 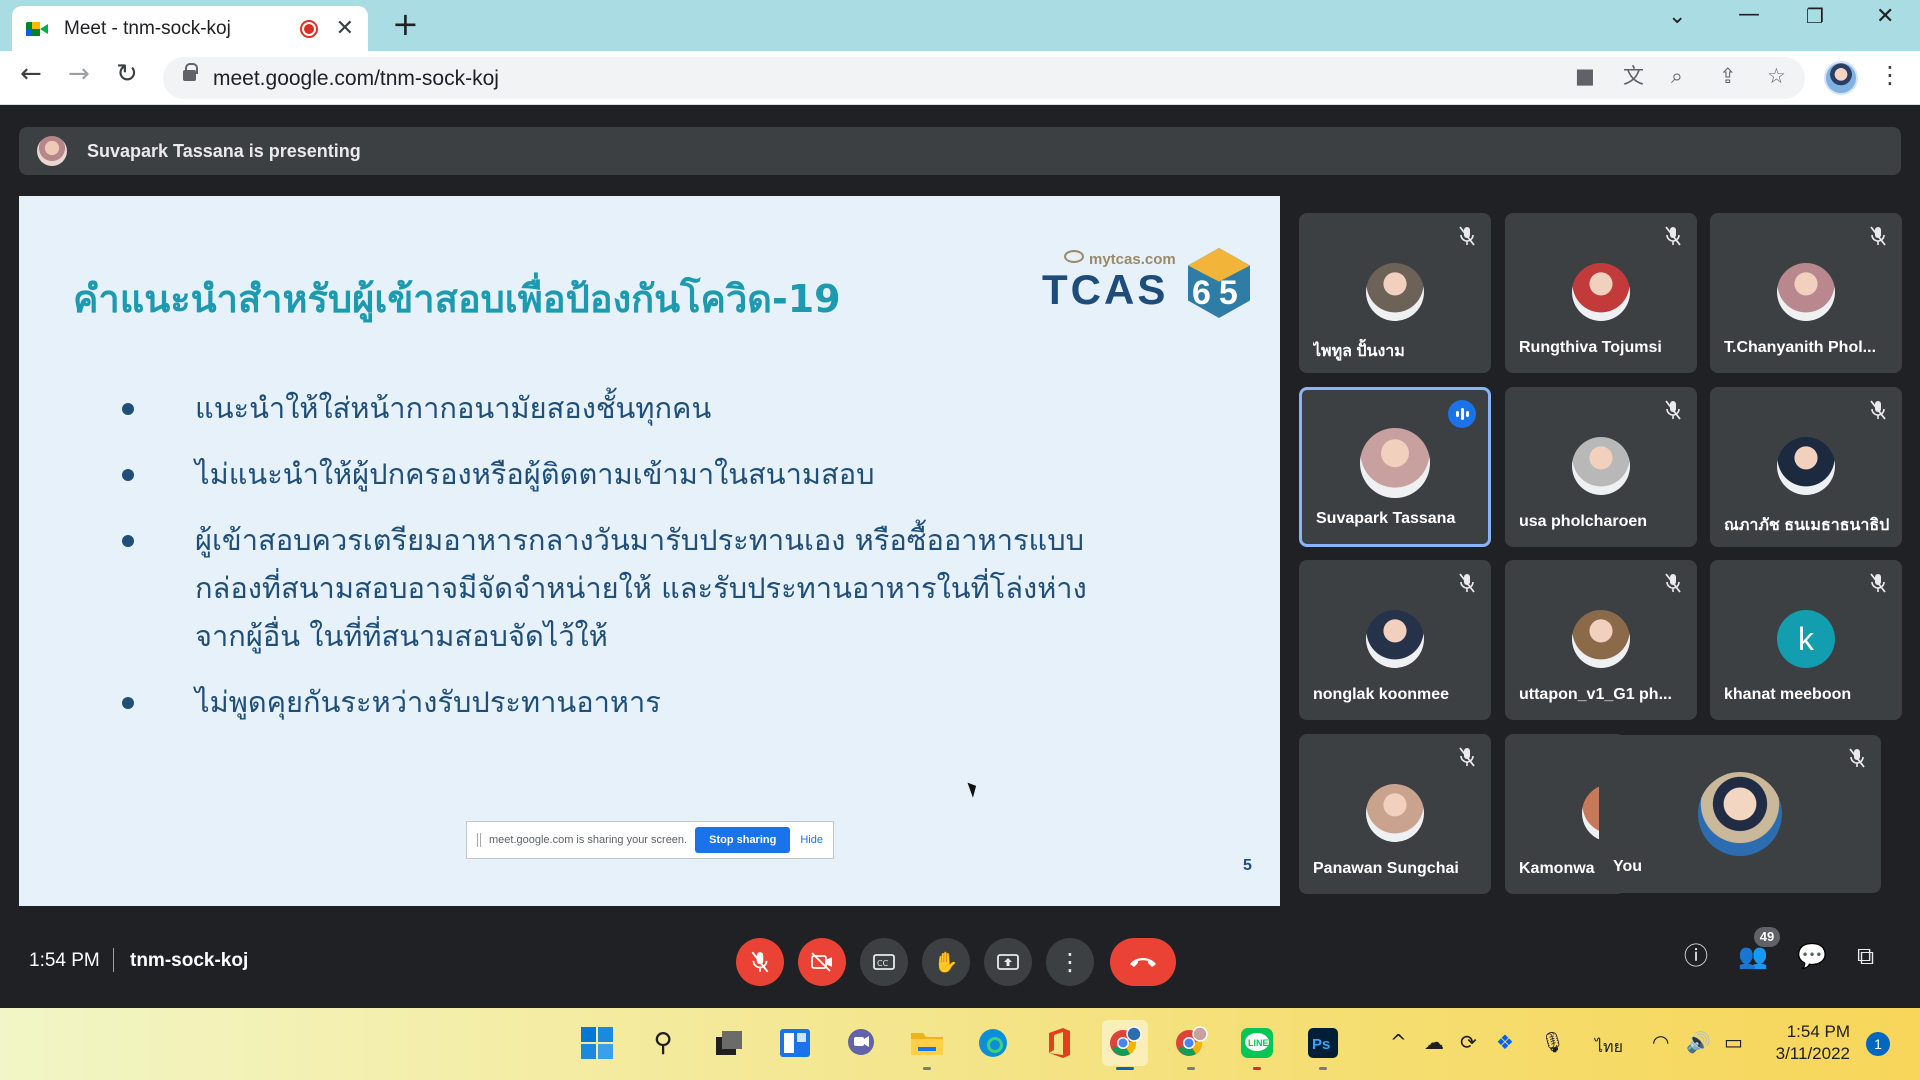 I want to click on sync-icon: ⟳, so click(x=1468, y=1042).